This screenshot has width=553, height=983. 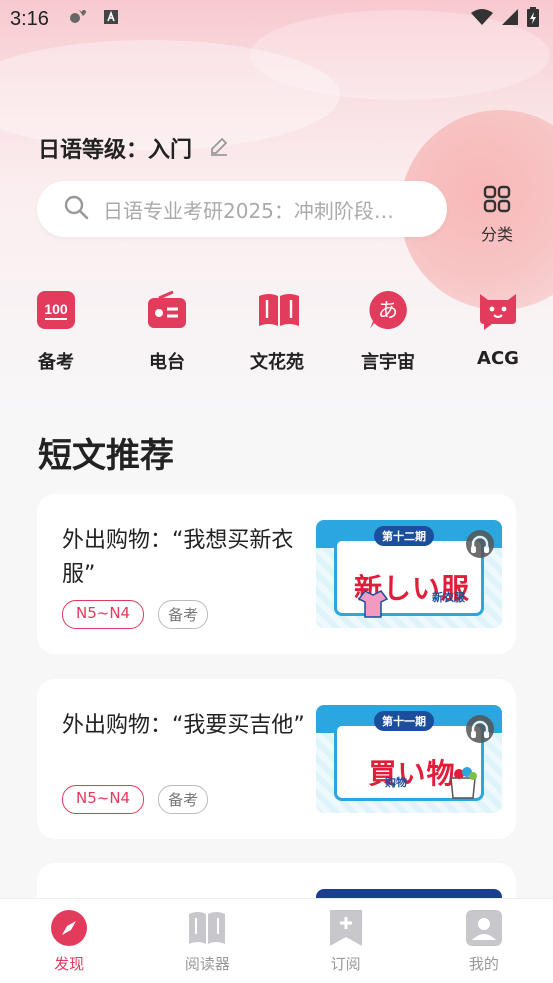 What do you see at coordinates (482, 19) in the screenshot?
I see `wifi-icon` at bounding box center [482, 19].